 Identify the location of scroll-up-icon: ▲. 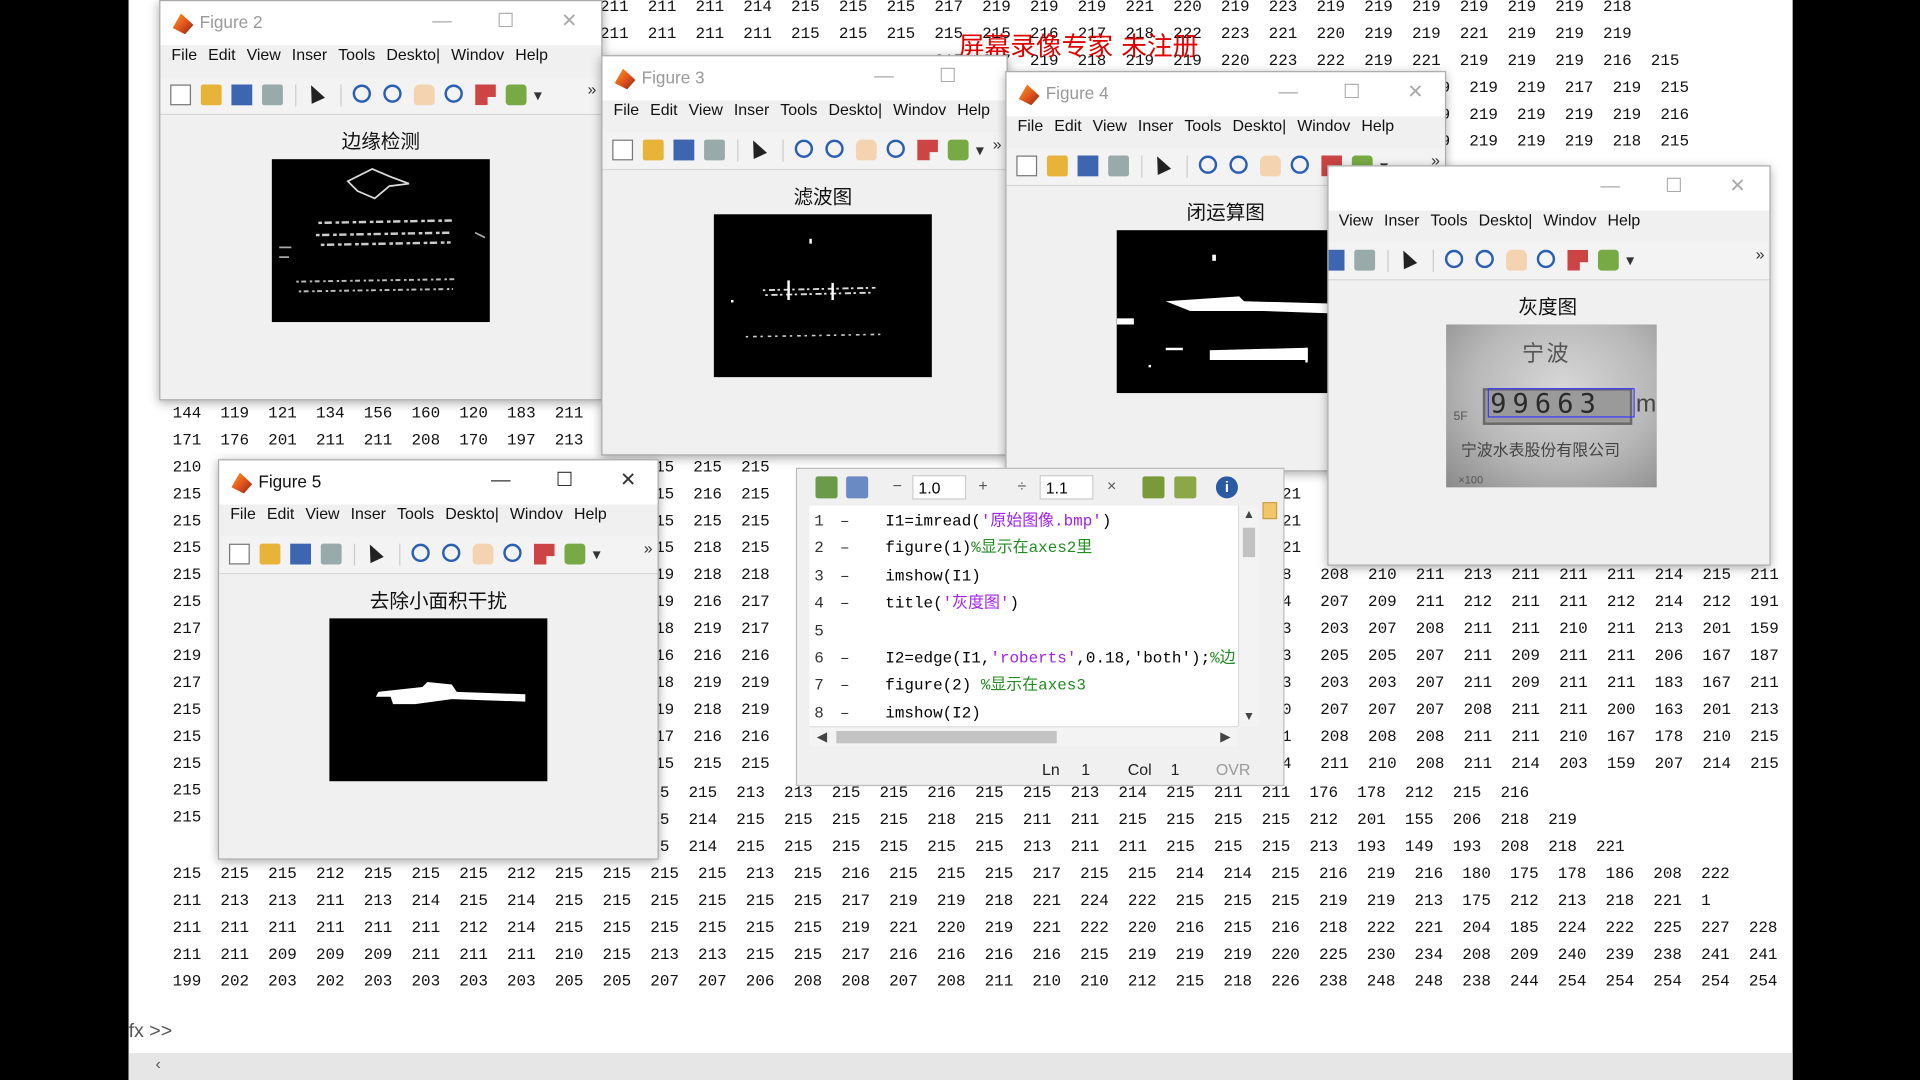
(1249, 514).